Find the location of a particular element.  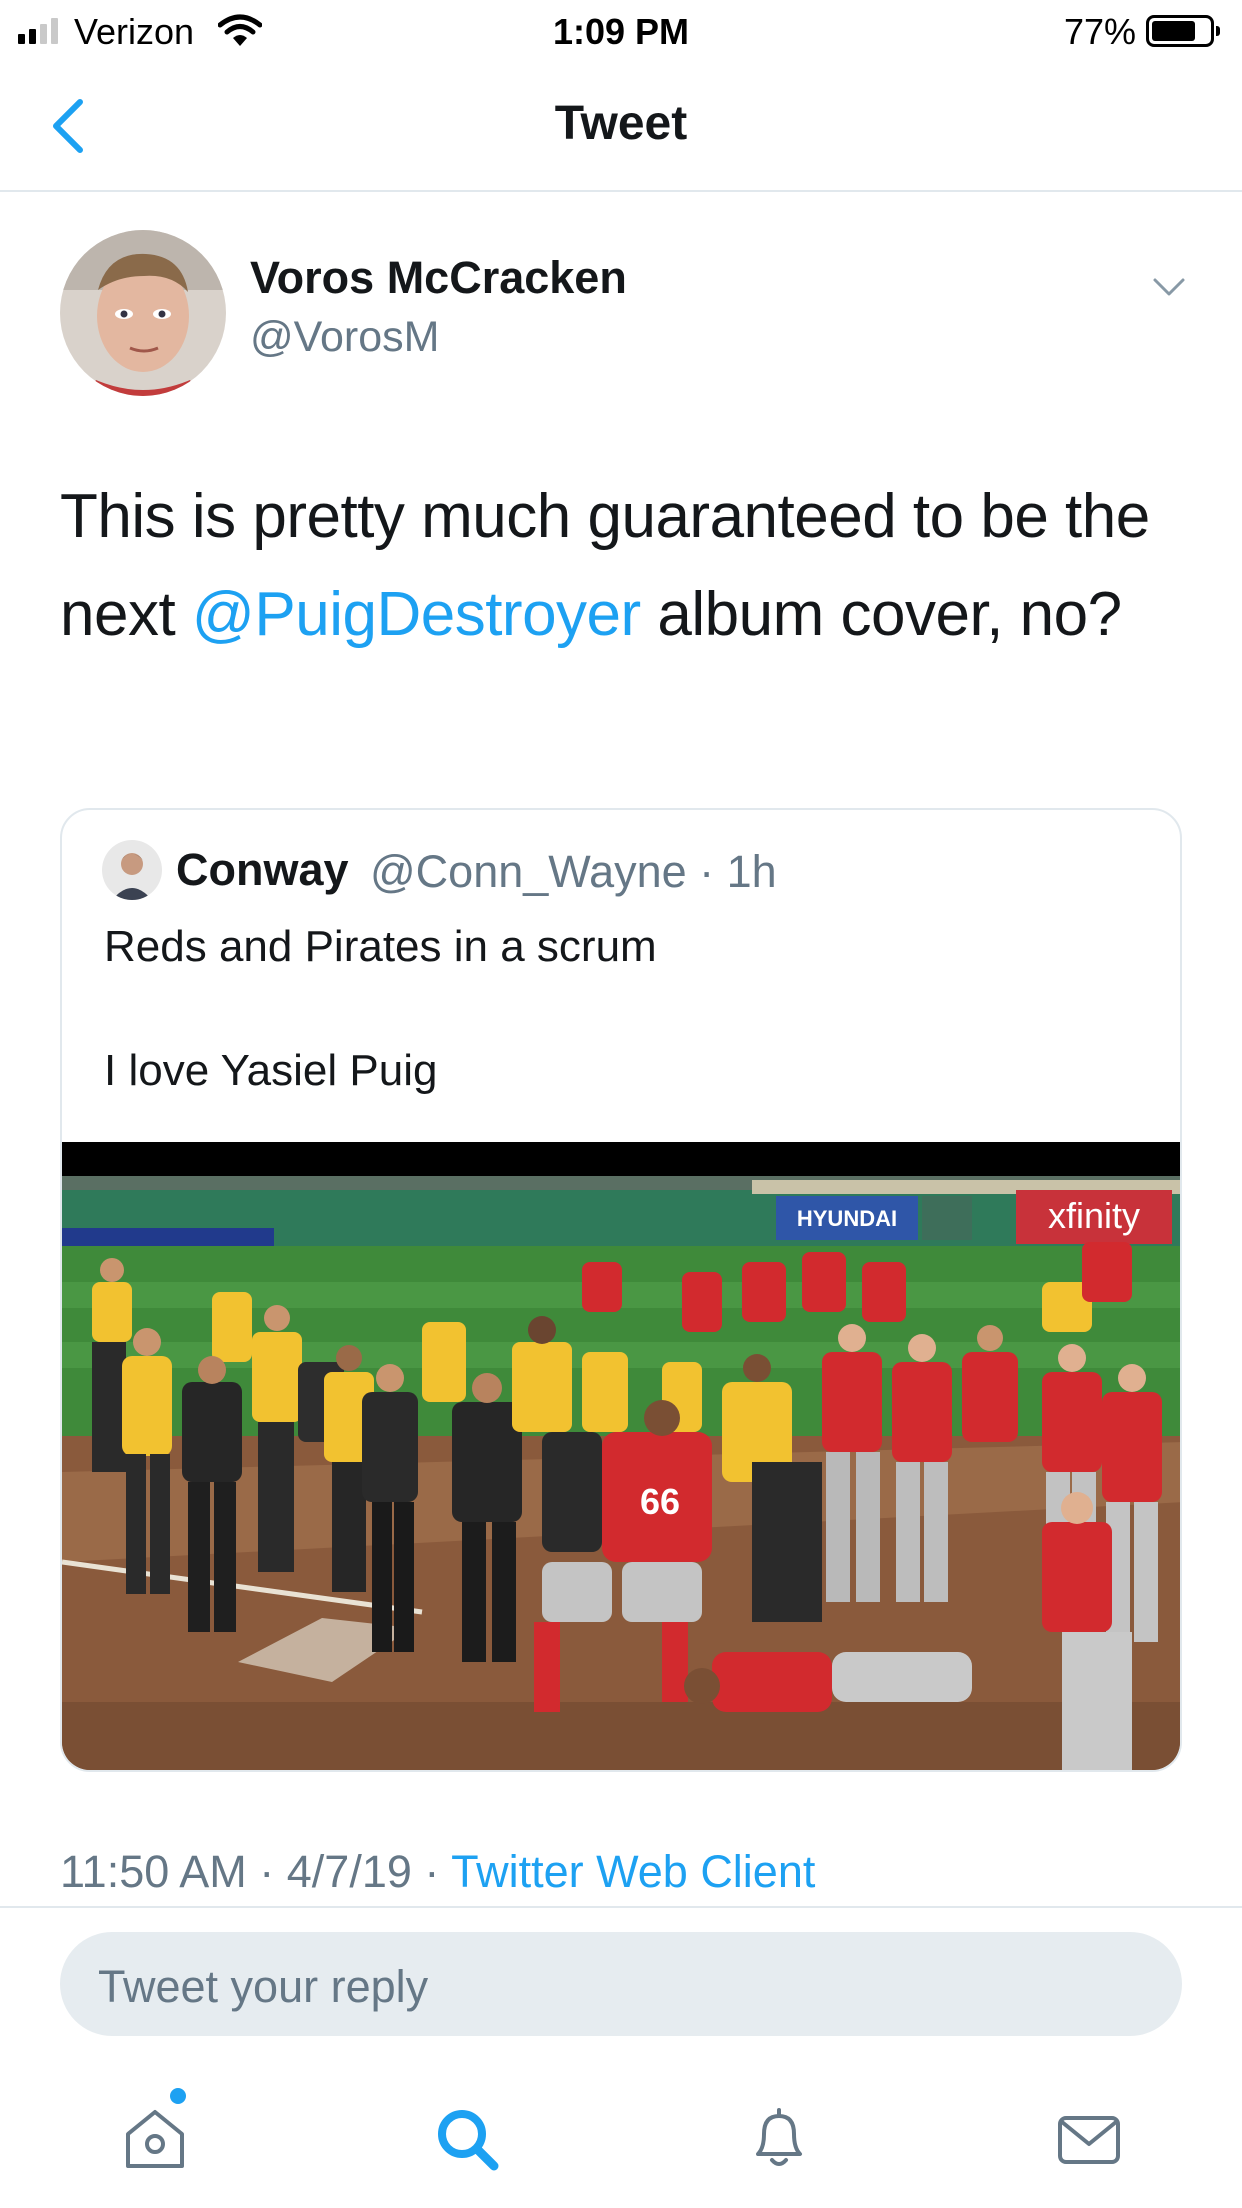

tab-bar is located at coordinates (621, 2137).